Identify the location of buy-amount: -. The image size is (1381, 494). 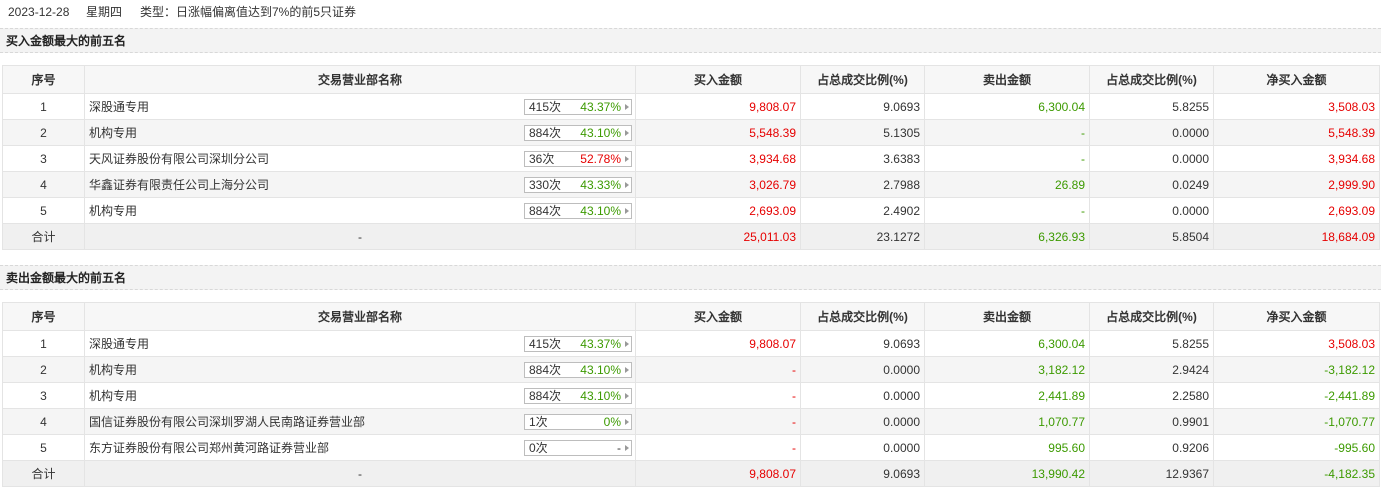
(718, 395).